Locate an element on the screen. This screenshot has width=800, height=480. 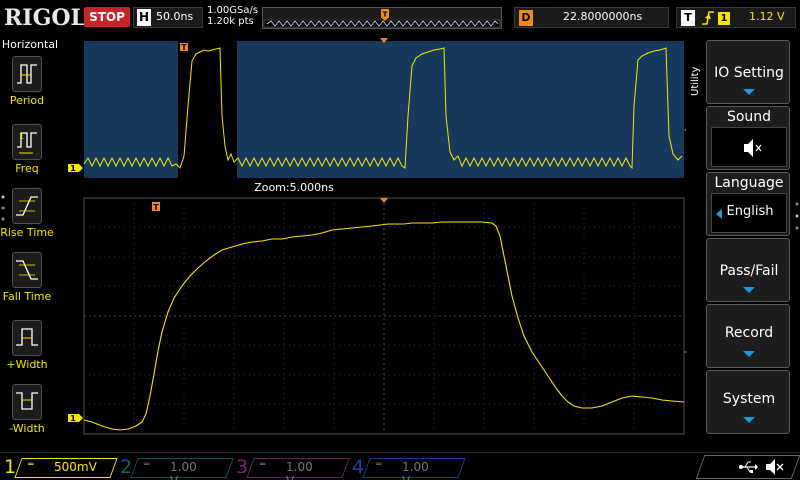
delay-value: 22.8000000ns is located at coordinates (603, 16).